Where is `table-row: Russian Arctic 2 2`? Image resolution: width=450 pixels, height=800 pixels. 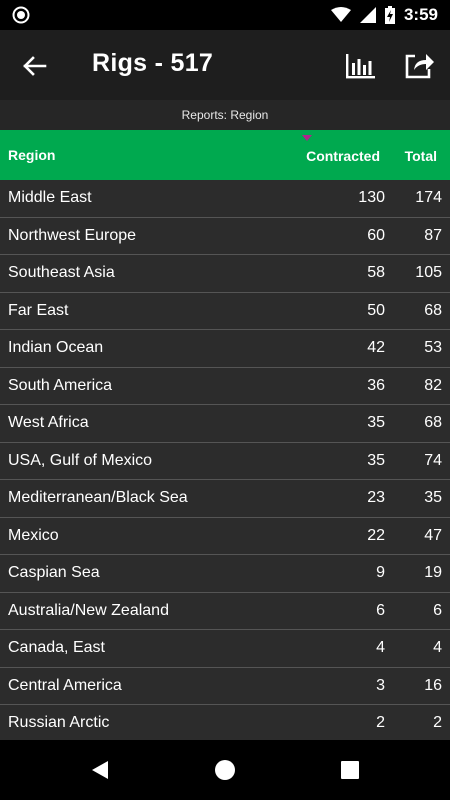 table-row: Russian Arctic 2 2 is located at coordinates (225, 722).